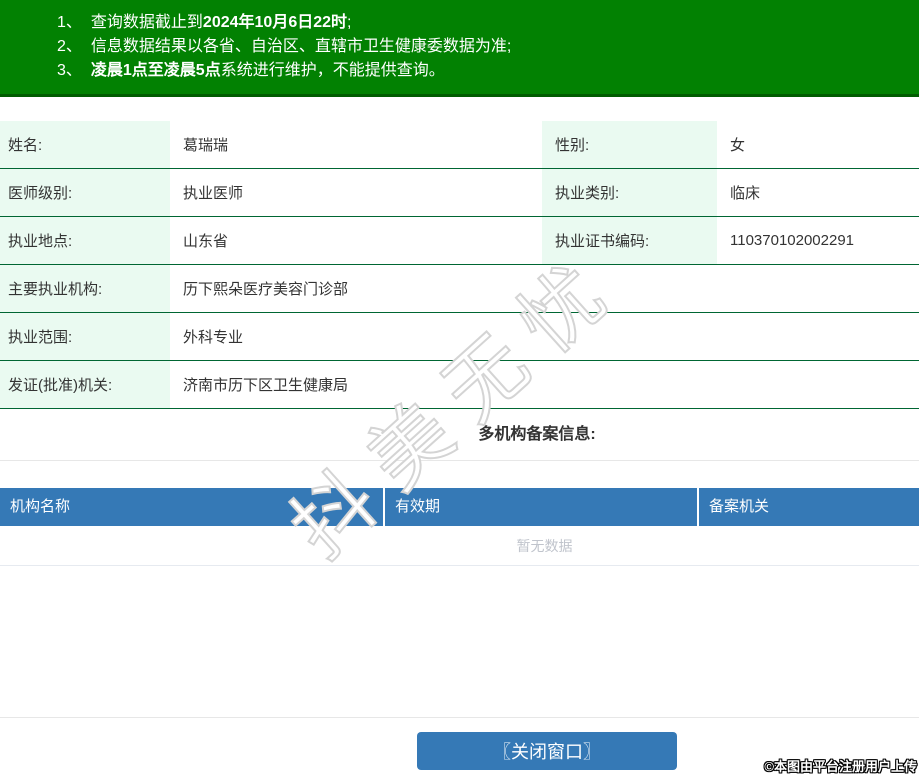 The image size is (919, 778). I want to click on notice-text: 系统进行维护，不能提供查询。, so click(332, 70).